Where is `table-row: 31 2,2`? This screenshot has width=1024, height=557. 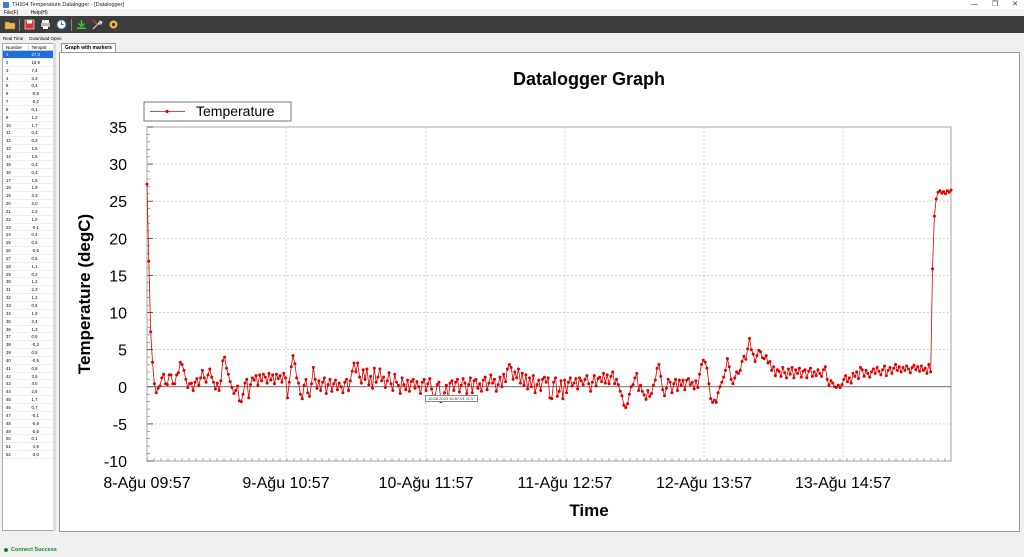 table-row: 31 2,2 is located at coordinates (28, 290).